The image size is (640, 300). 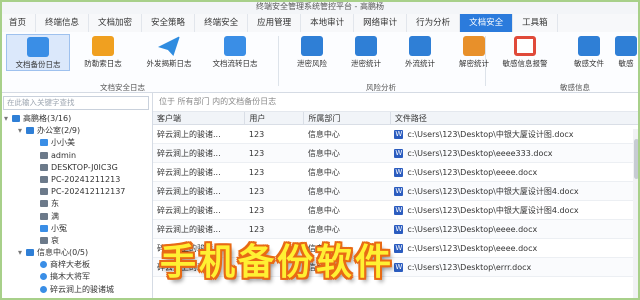 I want to click on menu-tab: 文档加密, so click(x=116, y=23).